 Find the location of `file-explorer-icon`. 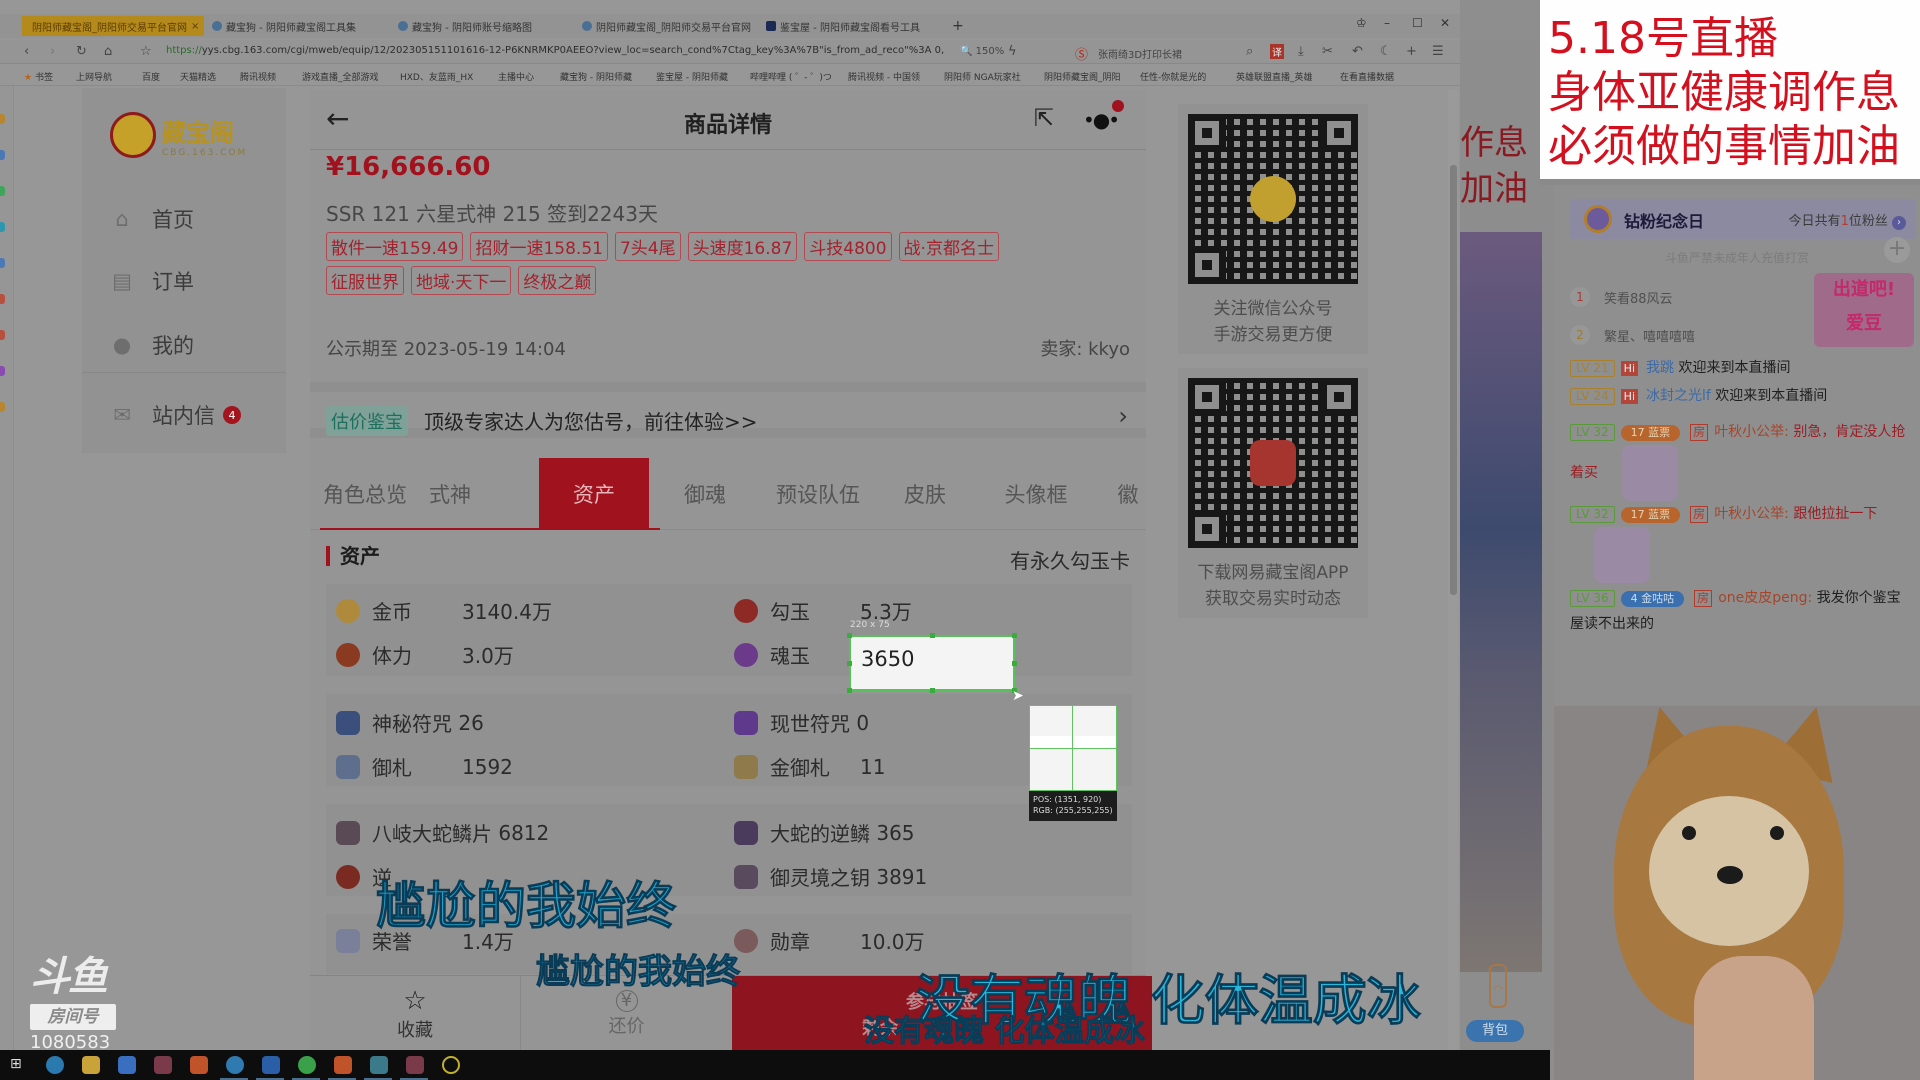

file-explorer-icon is located at coordinates (91, 1065).